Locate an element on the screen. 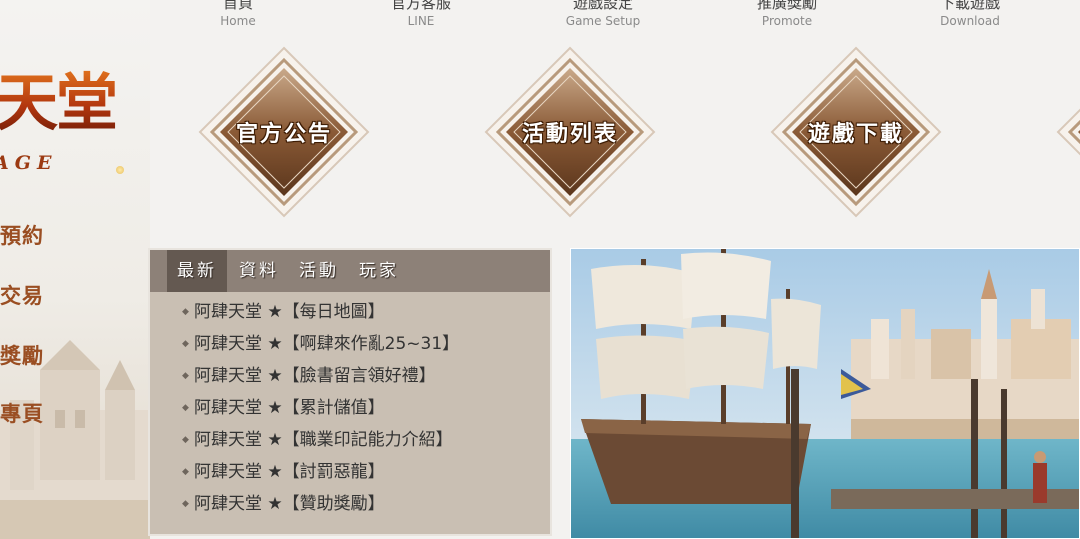  diamond-button-partial is located at coordinates (1068, 132).